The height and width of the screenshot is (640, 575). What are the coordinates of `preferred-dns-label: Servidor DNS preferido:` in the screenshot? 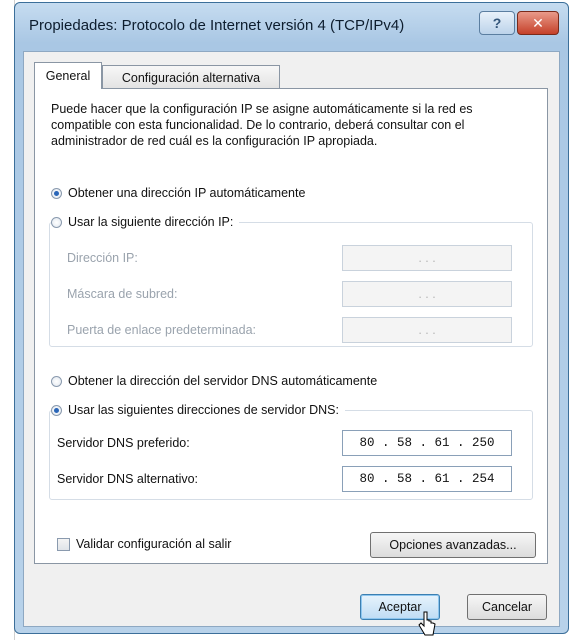 It's located at (123, 443).